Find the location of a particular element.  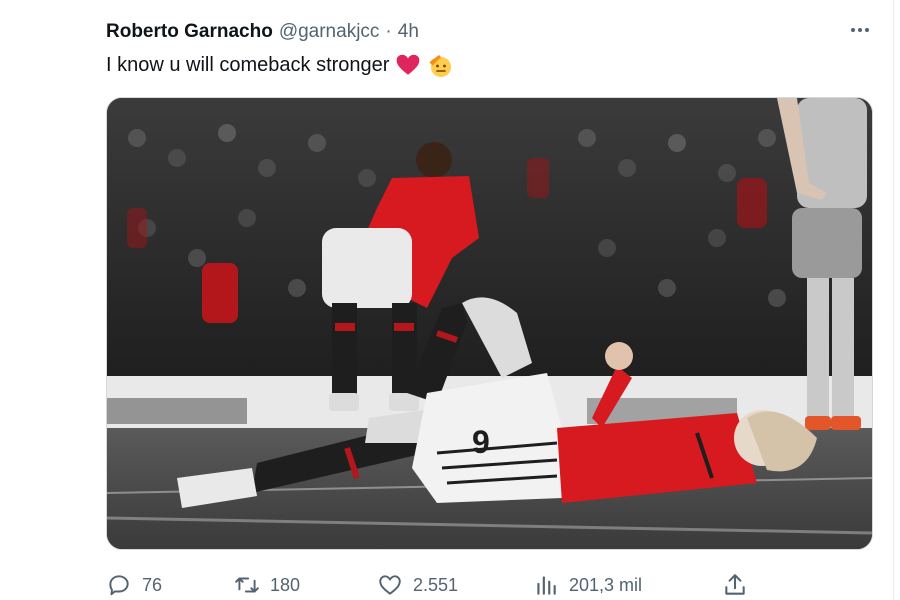

like-button: 2.551 is located at coordinates (417, 585).